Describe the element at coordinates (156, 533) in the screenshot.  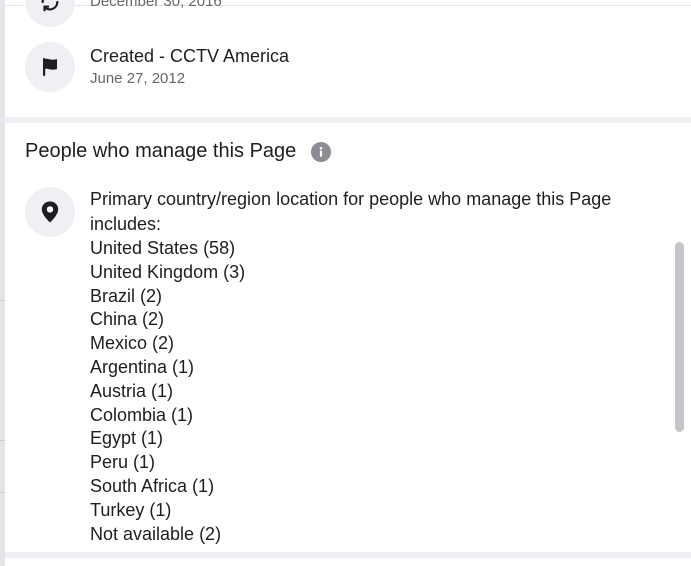
I see `list-item: Not available (2)` at that location.